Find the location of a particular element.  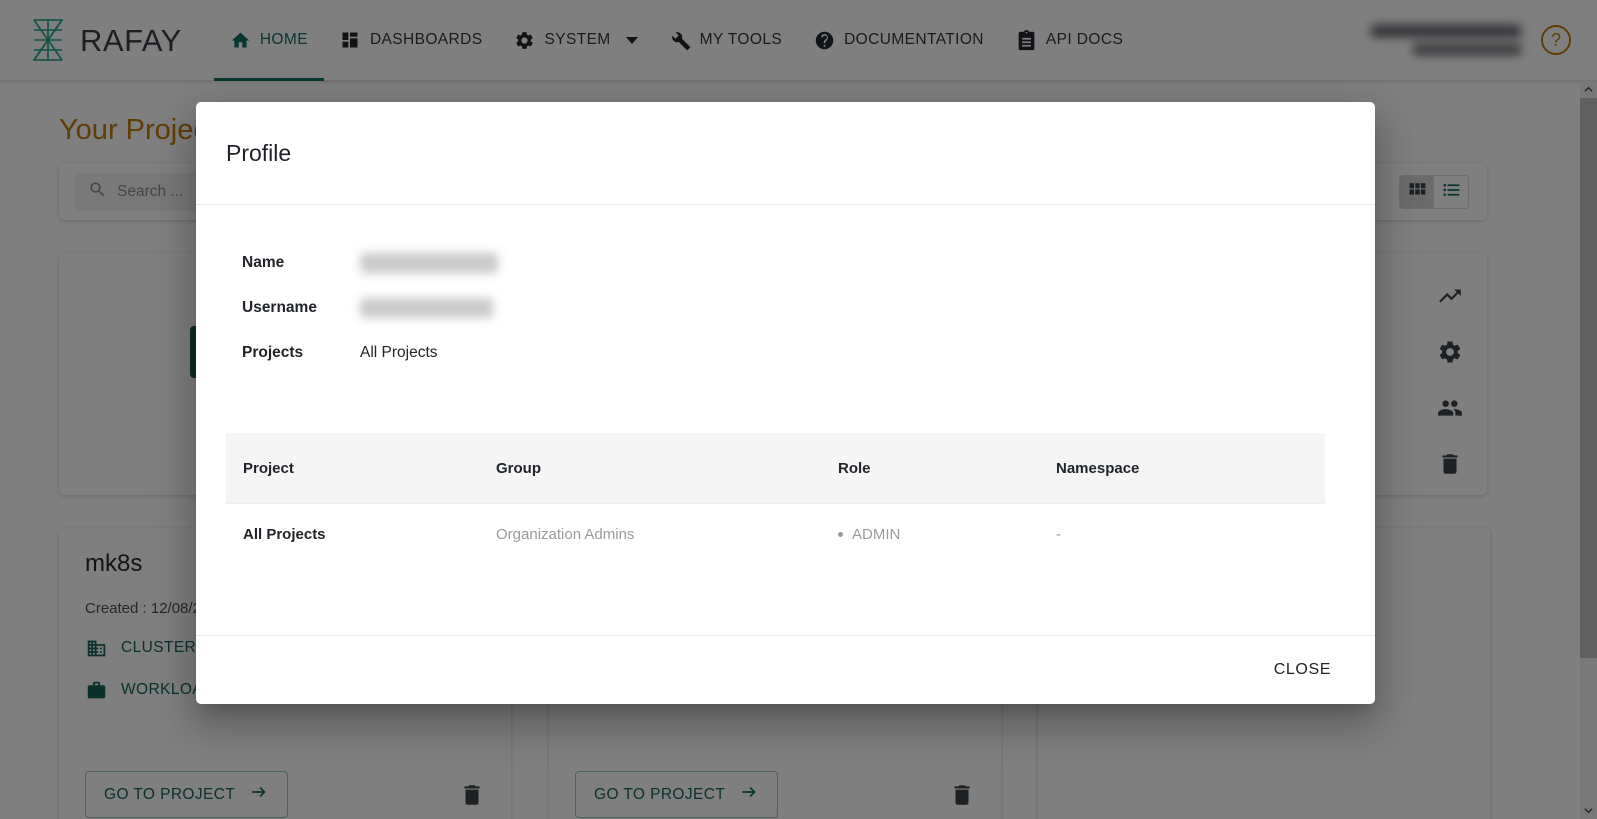

dialog-header: Profile is located at coordinates (785, 153).